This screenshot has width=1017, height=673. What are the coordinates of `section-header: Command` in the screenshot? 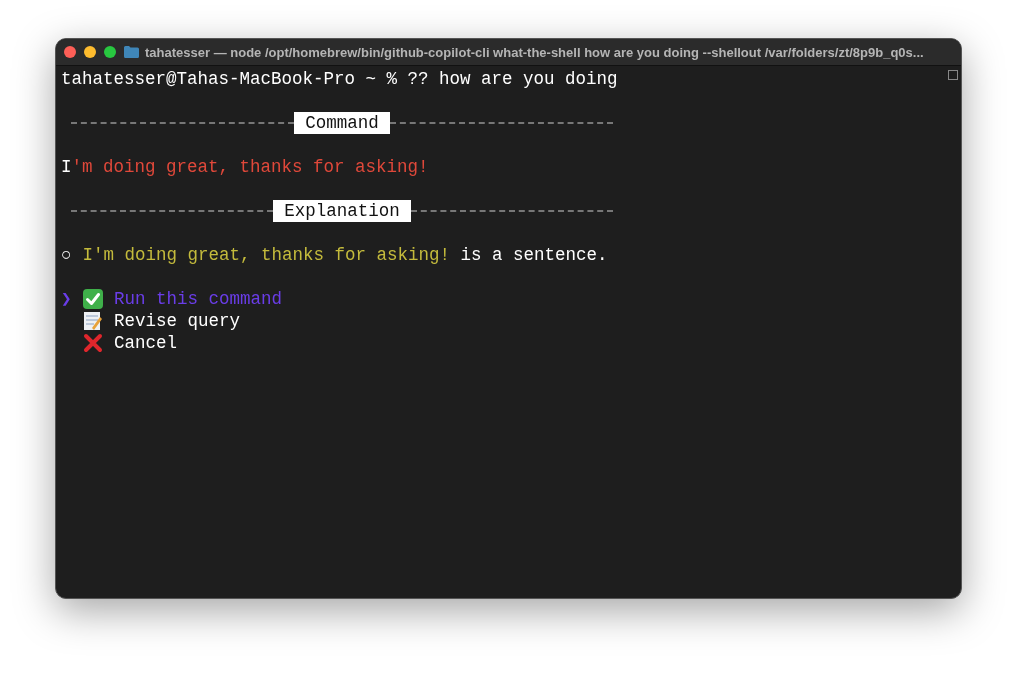 It's located at (342, 123).